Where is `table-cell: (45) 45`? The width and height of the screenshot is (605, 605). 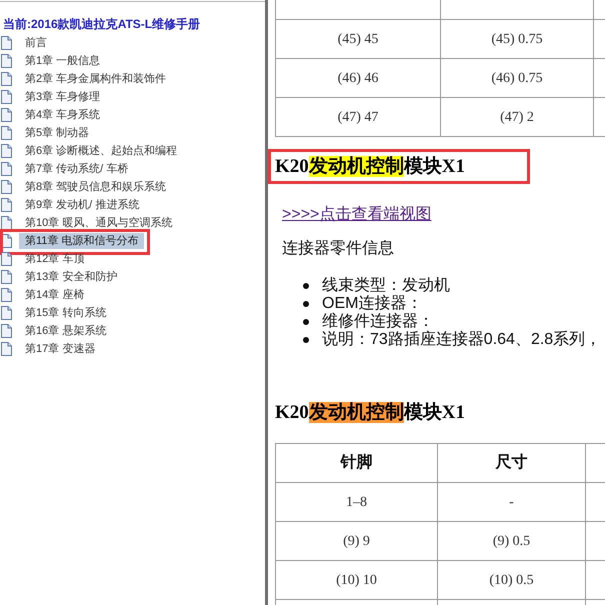
table-cell: (45) 45 is located at coordinates (358, 39).